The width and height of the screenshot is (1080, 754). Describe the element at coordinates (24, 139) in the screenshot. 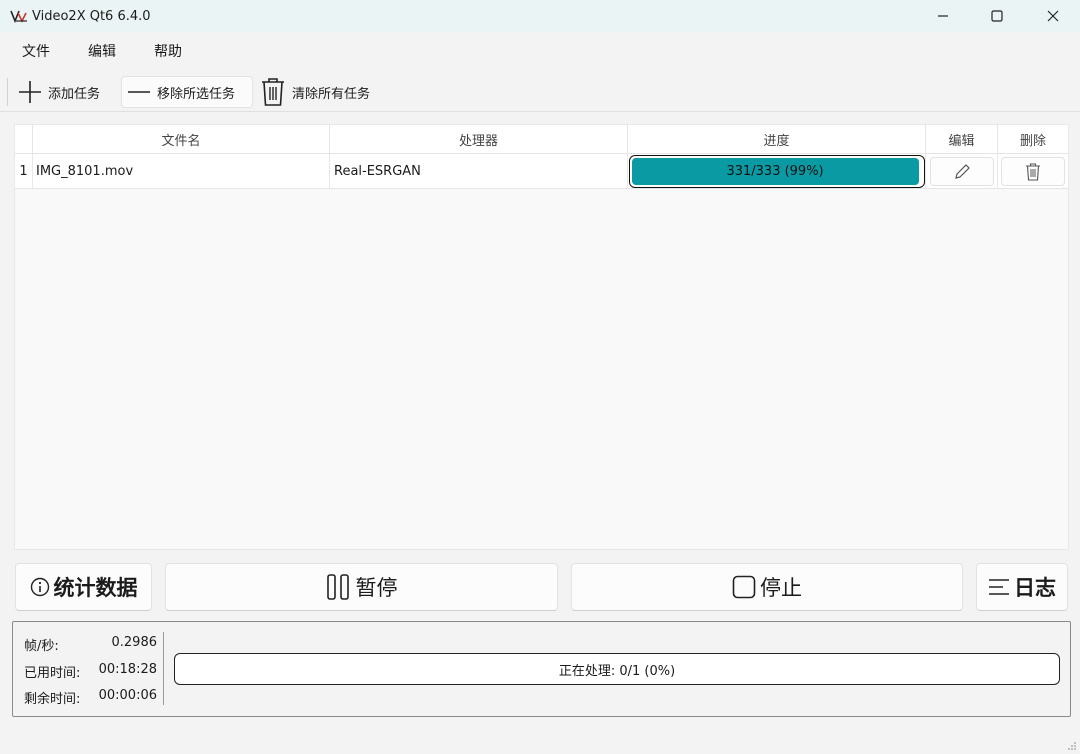

I see `header-corner` at that location.